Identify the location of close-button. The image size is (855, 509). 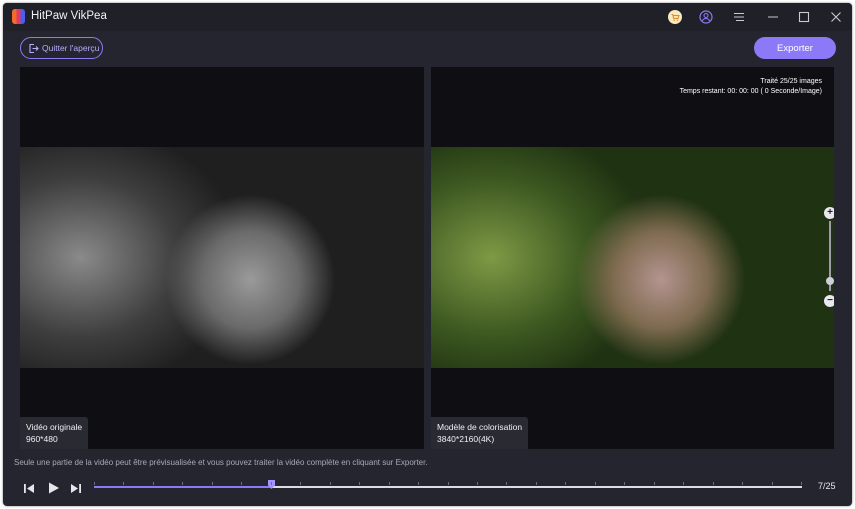
(836, 17).